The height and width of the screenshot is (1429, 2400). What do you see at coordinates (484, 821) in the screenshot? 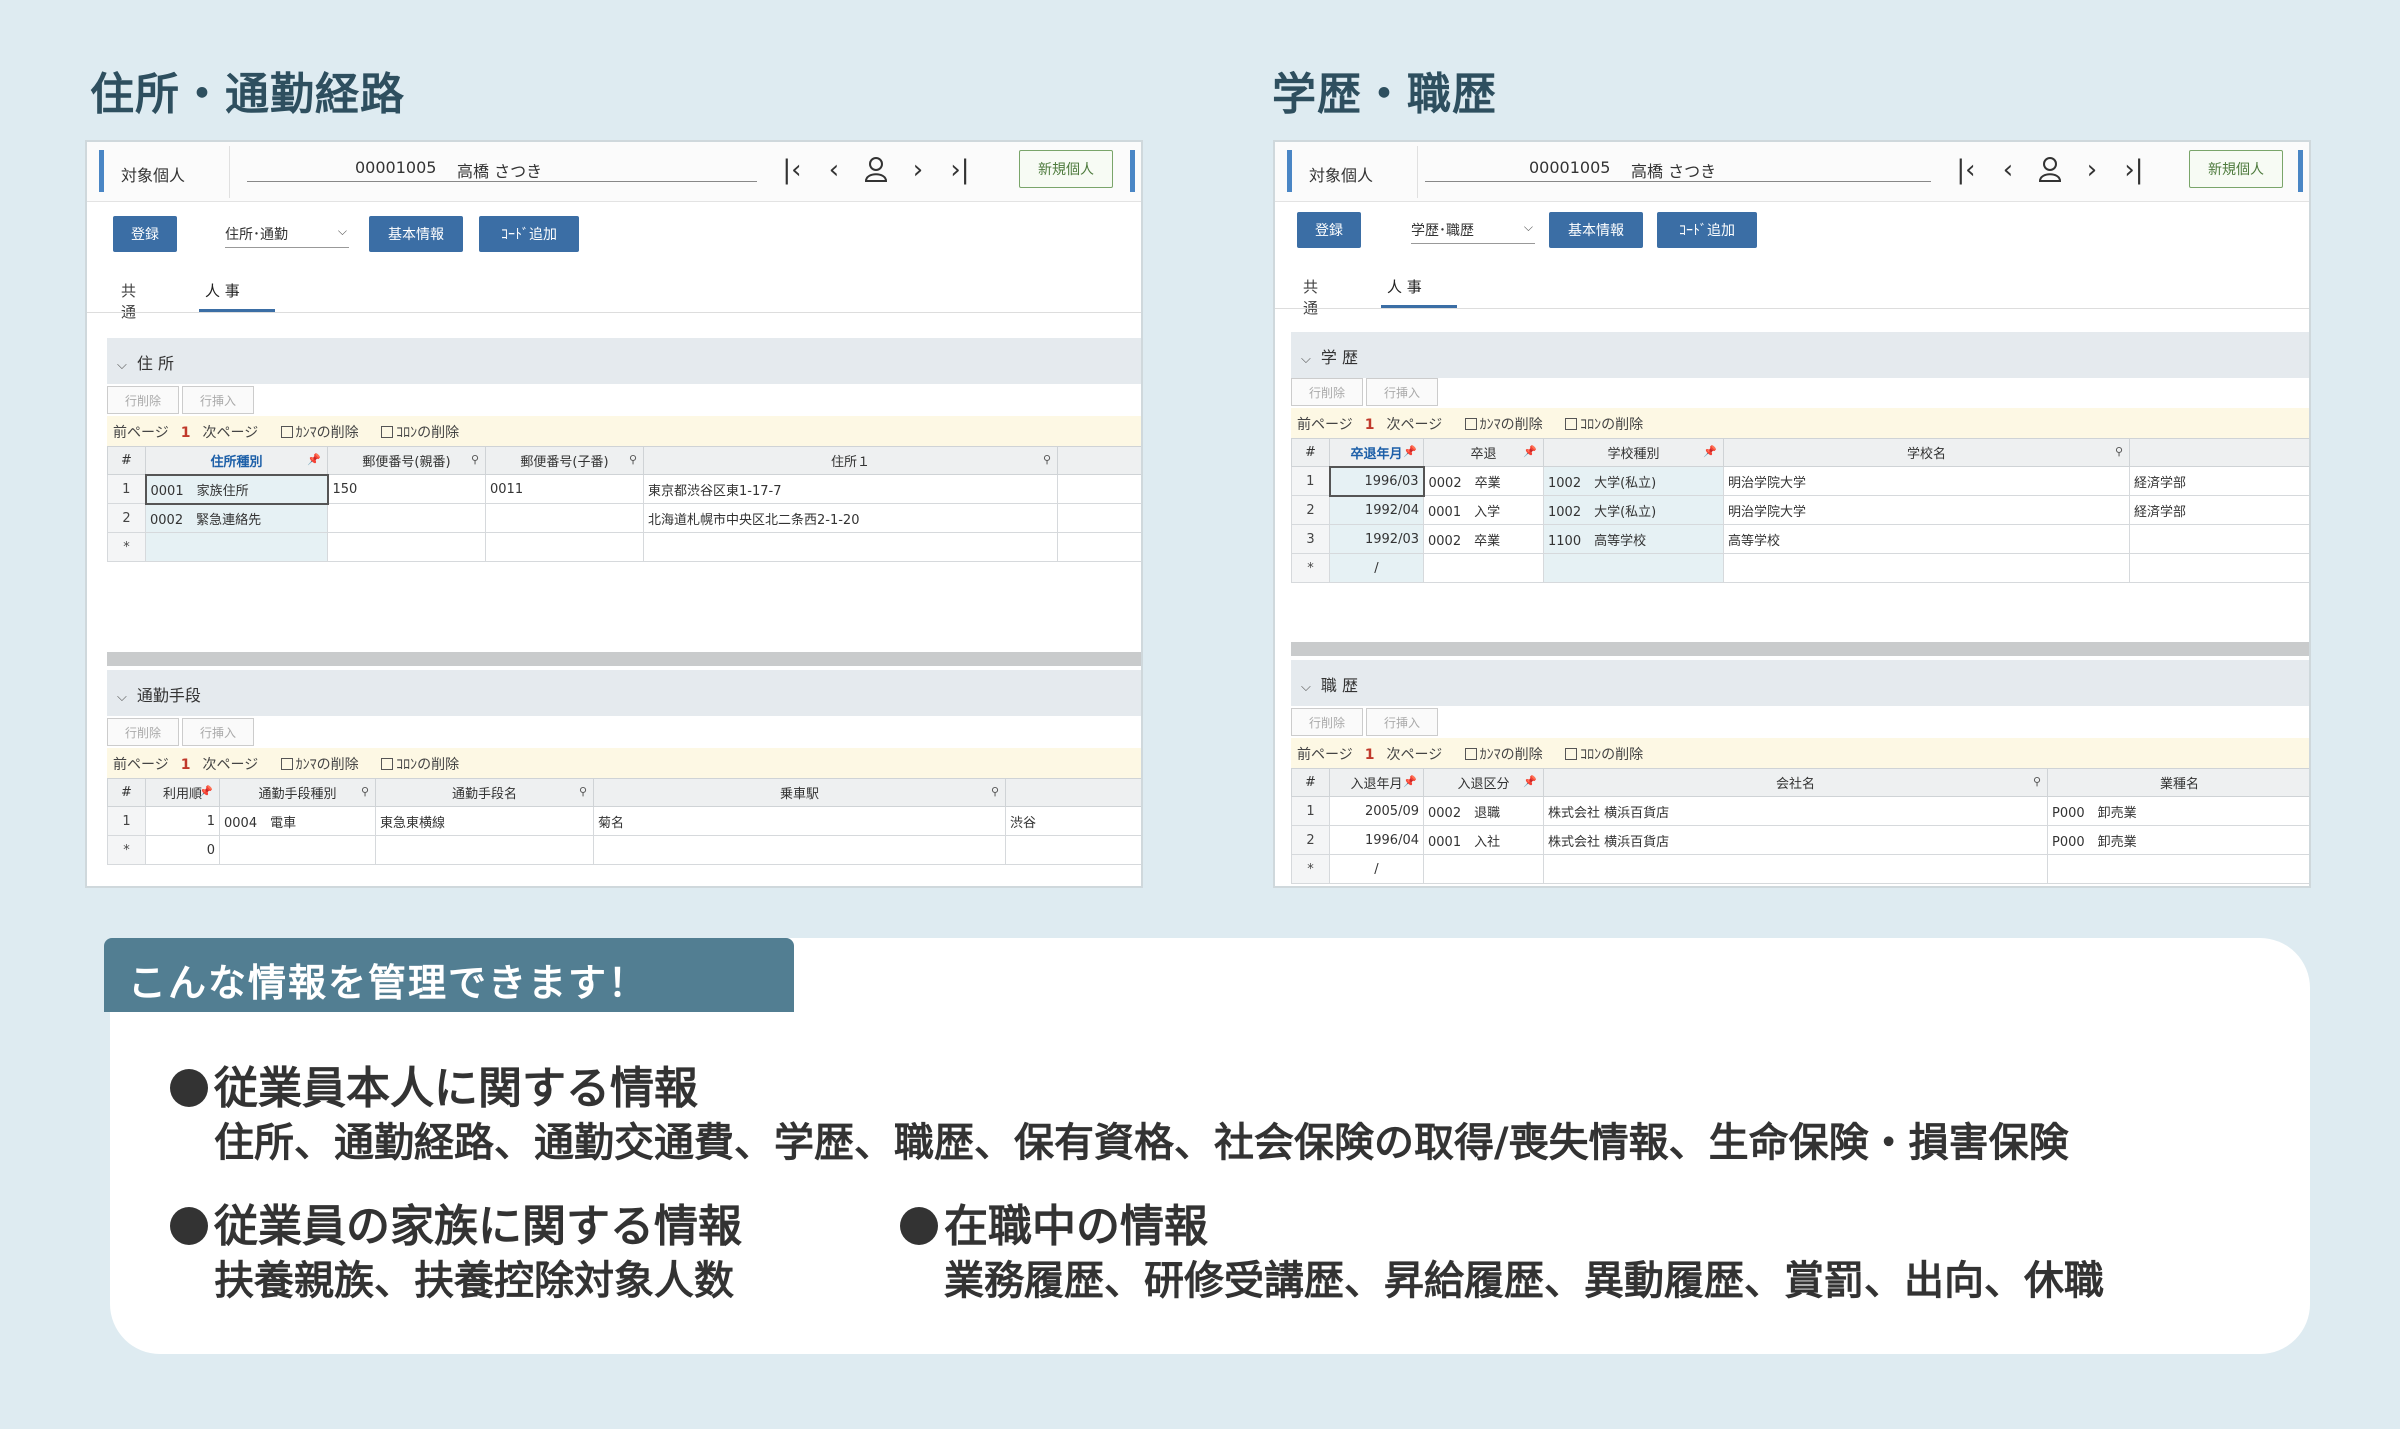
I see `table-cell: 東急東横線` at bounding box center [484, 821].